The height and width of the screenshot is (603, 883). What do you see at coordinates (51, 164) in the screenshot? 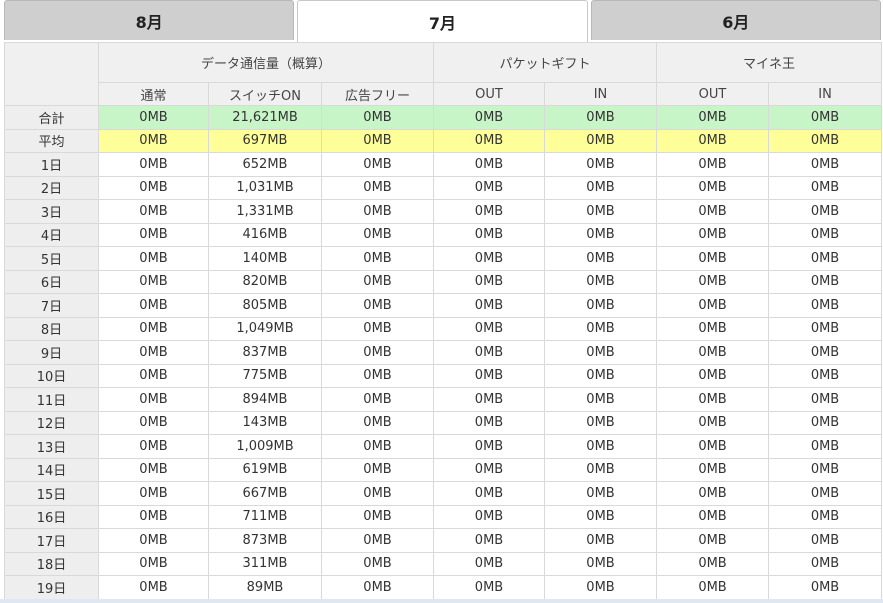
I see `row-label: 1日` at bounding box center [51, 164].